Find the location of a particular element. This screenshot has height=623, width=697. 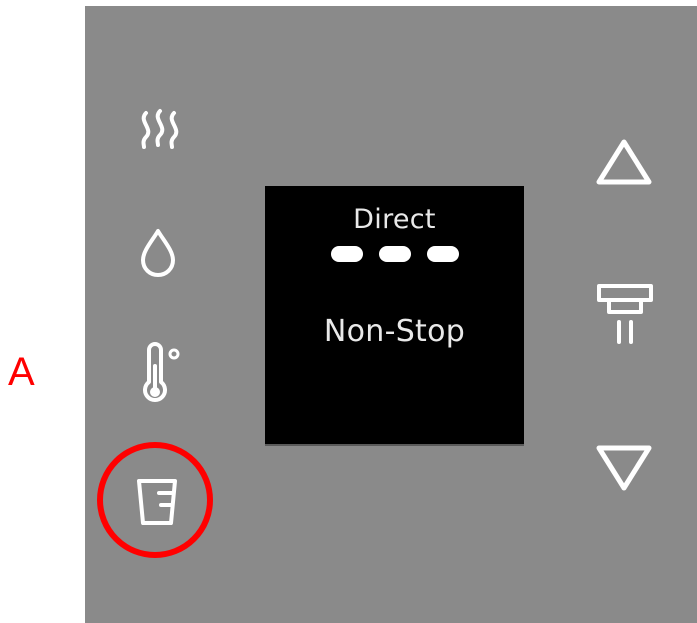

steam-icon is located at coordinates (160, 129).